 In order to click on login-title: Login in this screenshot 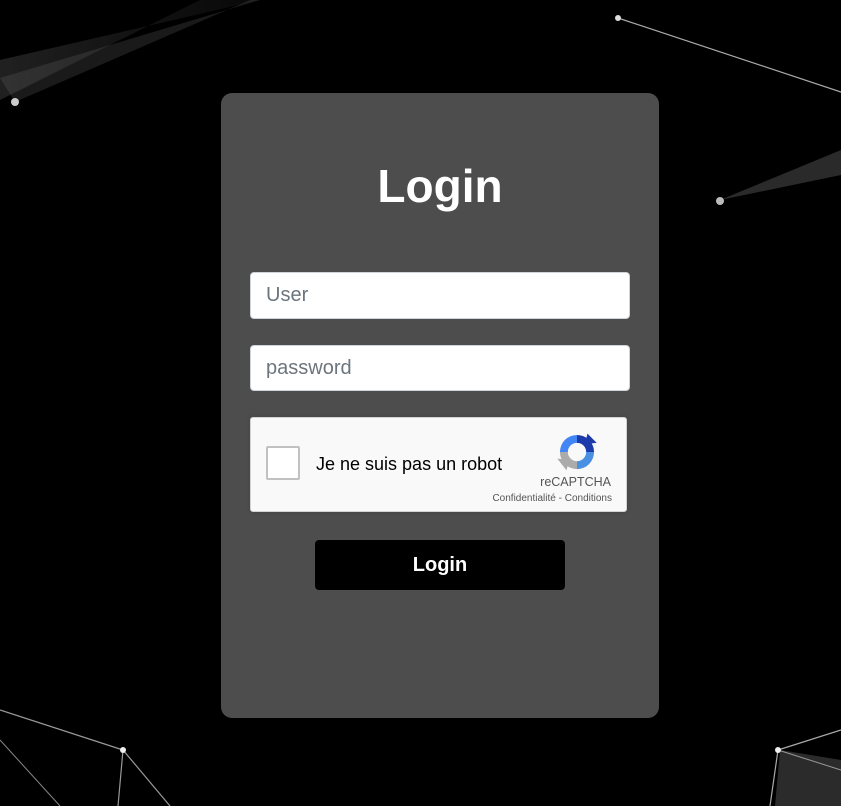, I will do `click(440, 186)`.